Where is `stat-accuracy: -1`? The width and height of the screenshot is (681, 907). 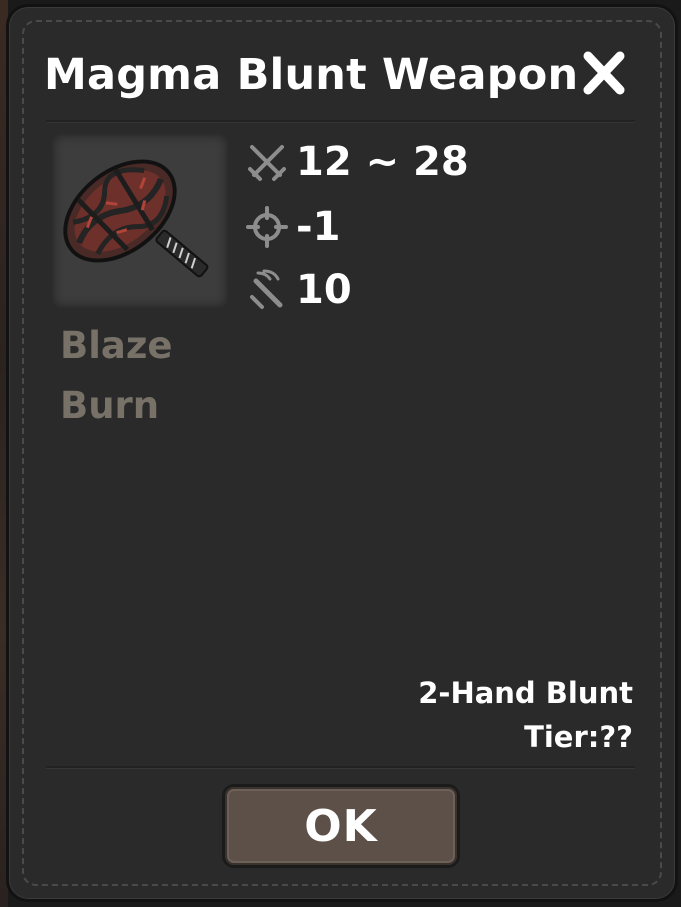 stat-accuracy: -1 is located at coordinates (293, 227).